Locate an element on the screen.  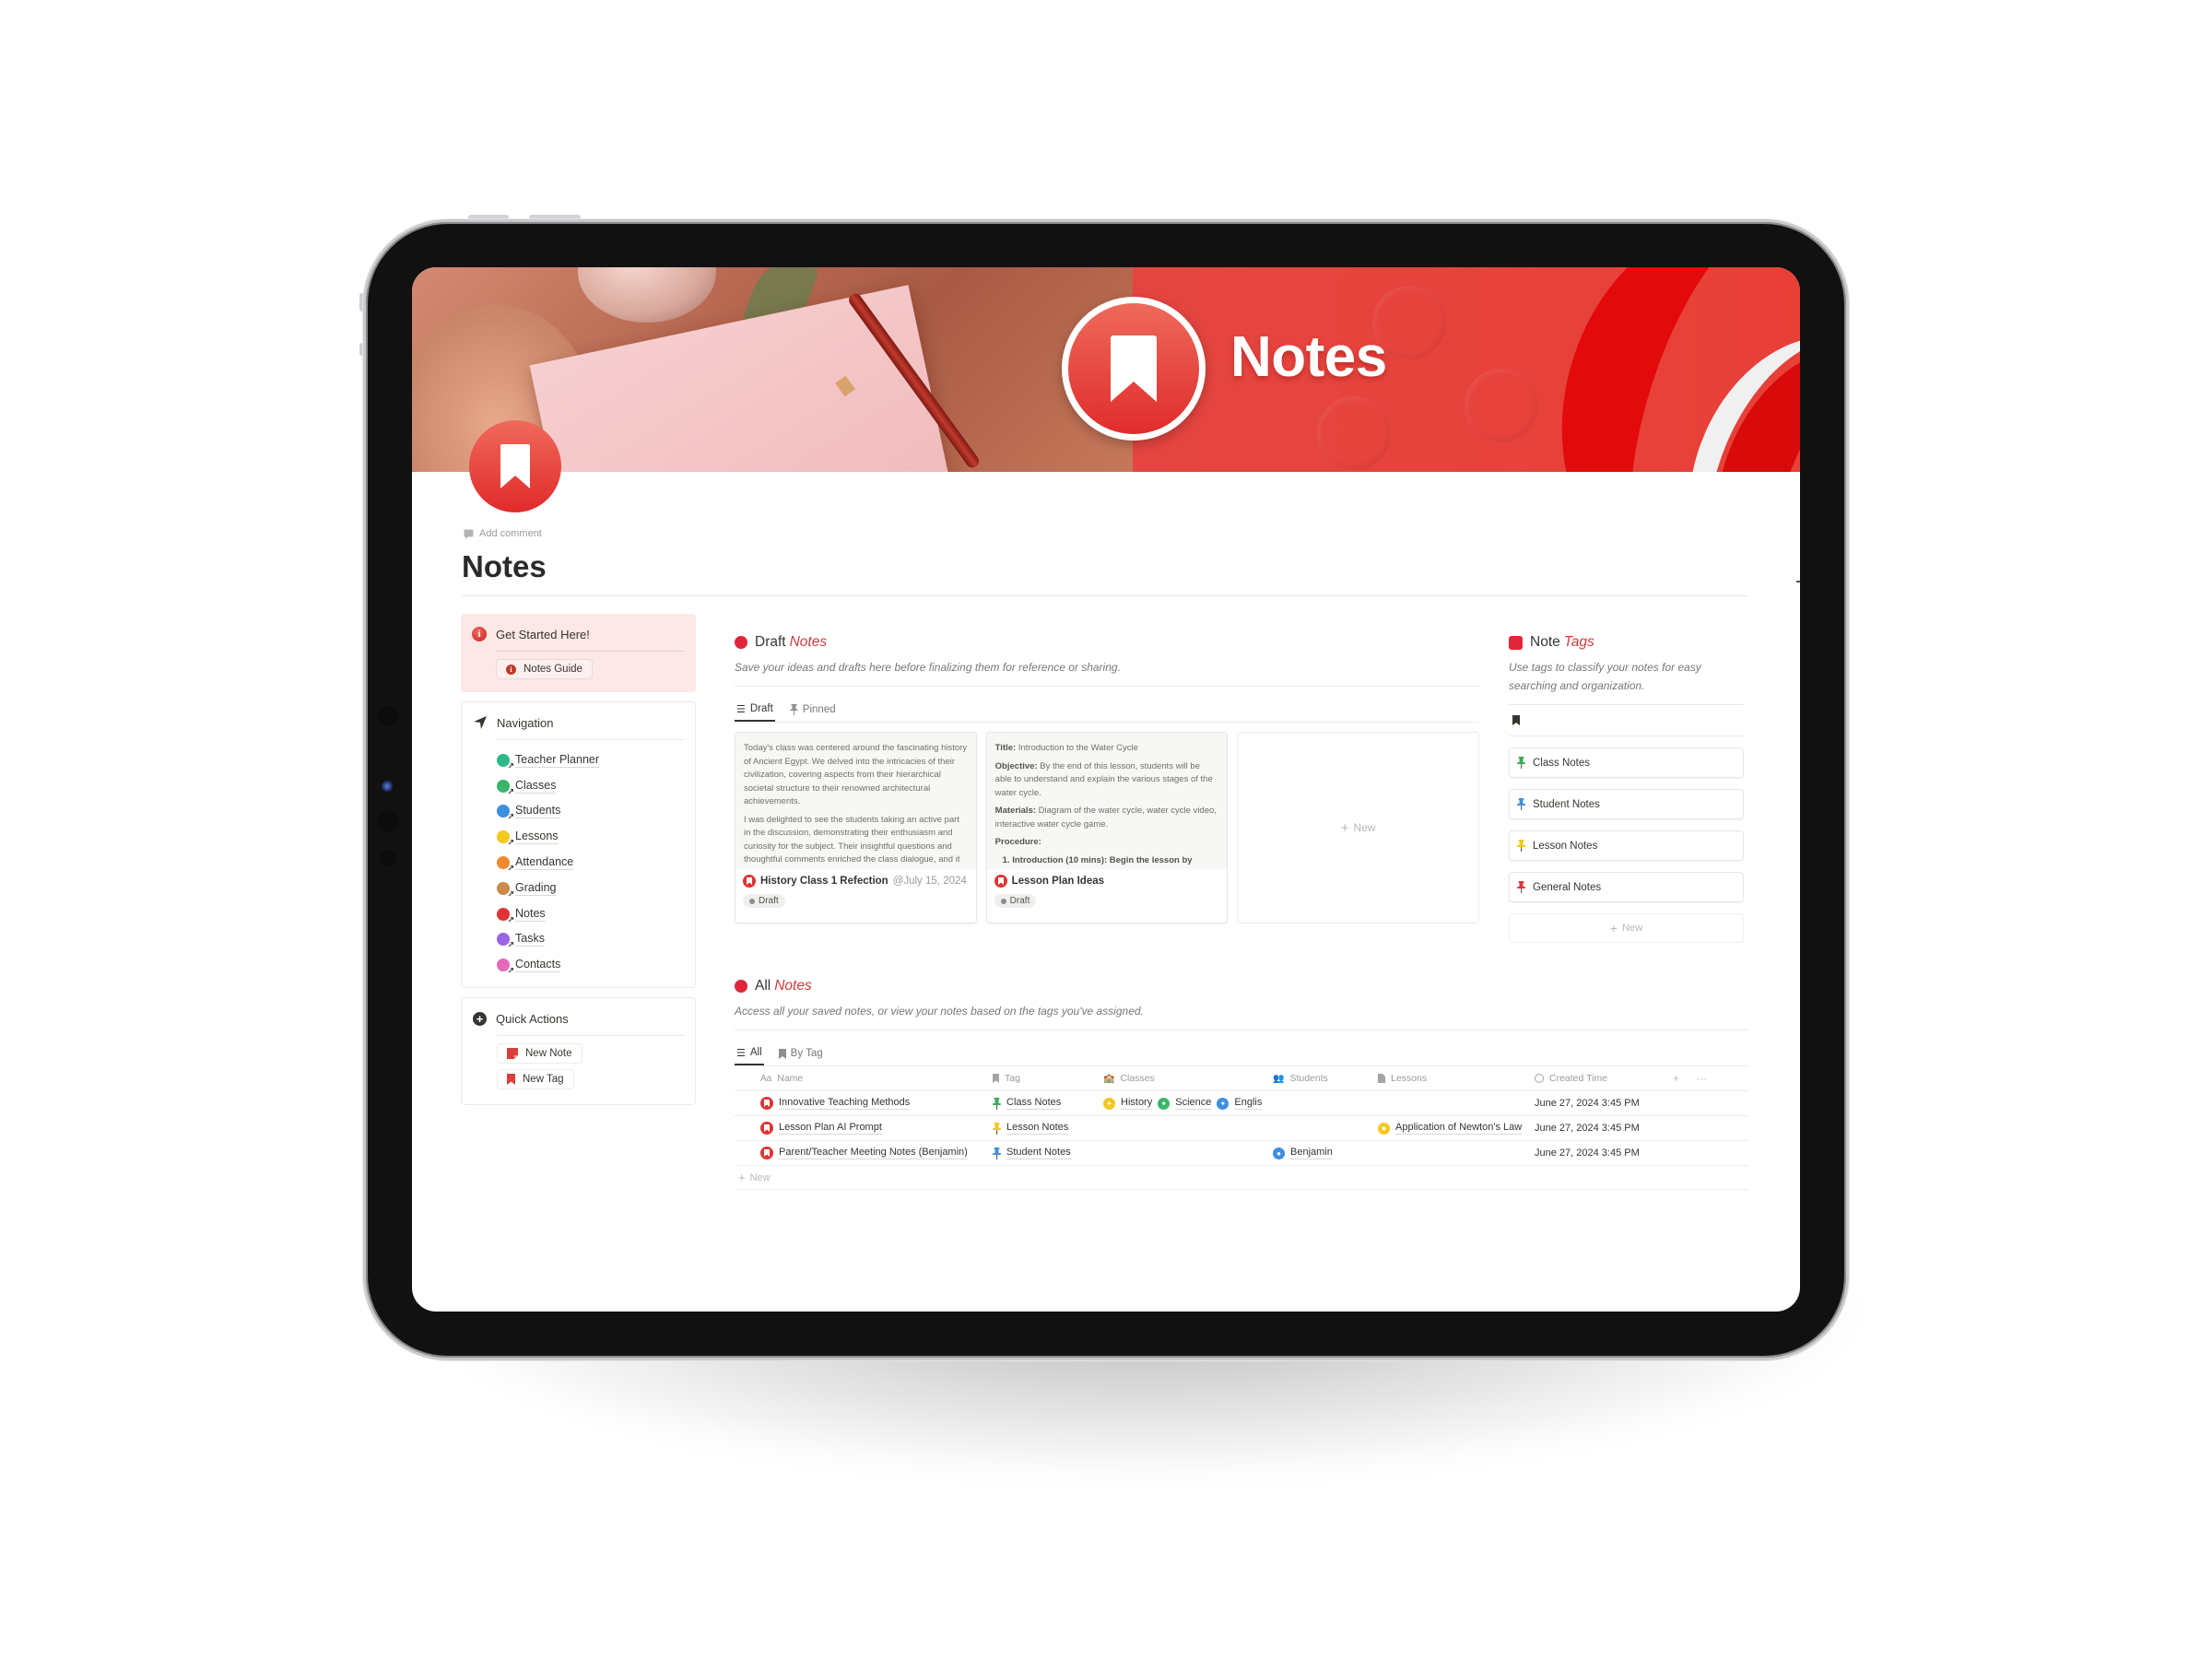
new-tag-button: New Tag is located at coordinates (535, 1079).